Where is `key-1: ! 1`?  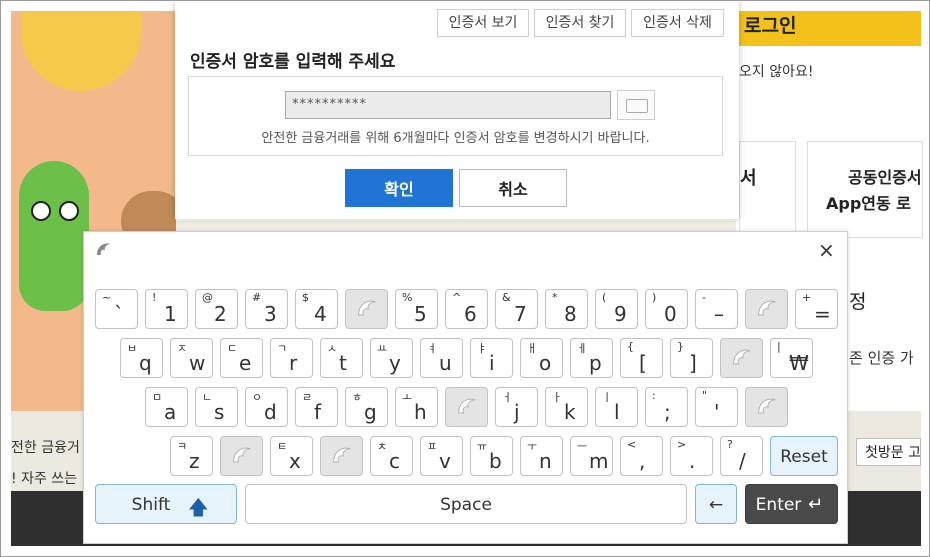 key-1: ! 1 is located at coordinates (166, 309).